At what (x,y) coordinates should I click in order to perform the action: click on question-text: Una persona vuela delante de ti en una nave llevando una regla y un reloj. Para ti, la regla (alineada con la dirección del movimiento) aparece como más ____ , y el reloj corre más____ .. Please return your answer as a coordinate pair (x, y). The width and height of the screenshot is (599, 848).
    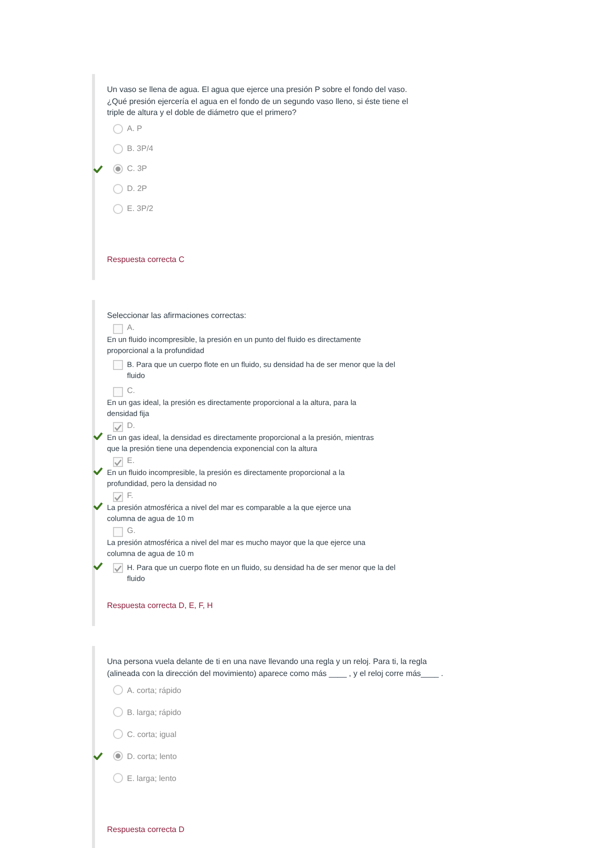
    Looking at the image, I should click on (275, 667).